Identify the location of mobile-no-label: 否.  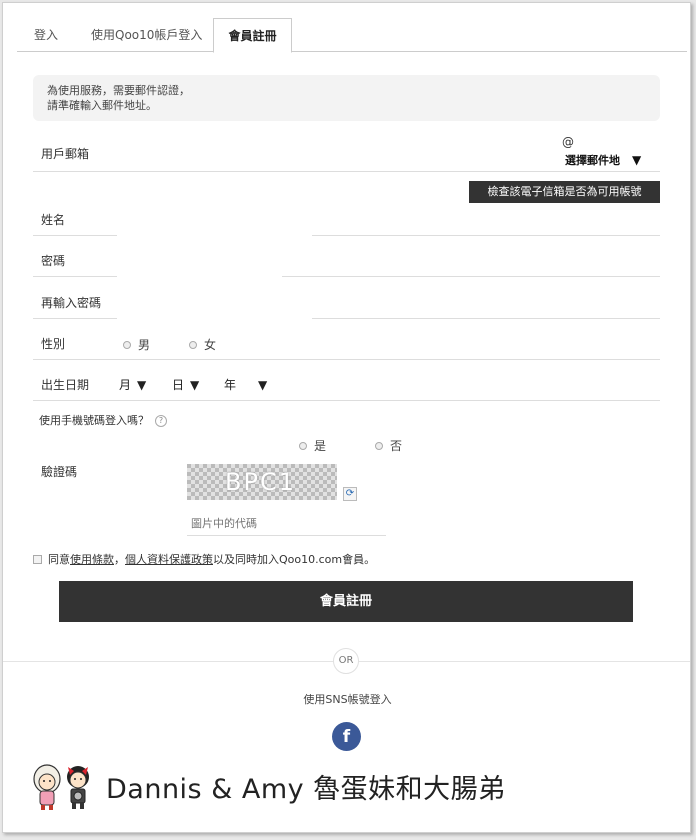
(396, 446).